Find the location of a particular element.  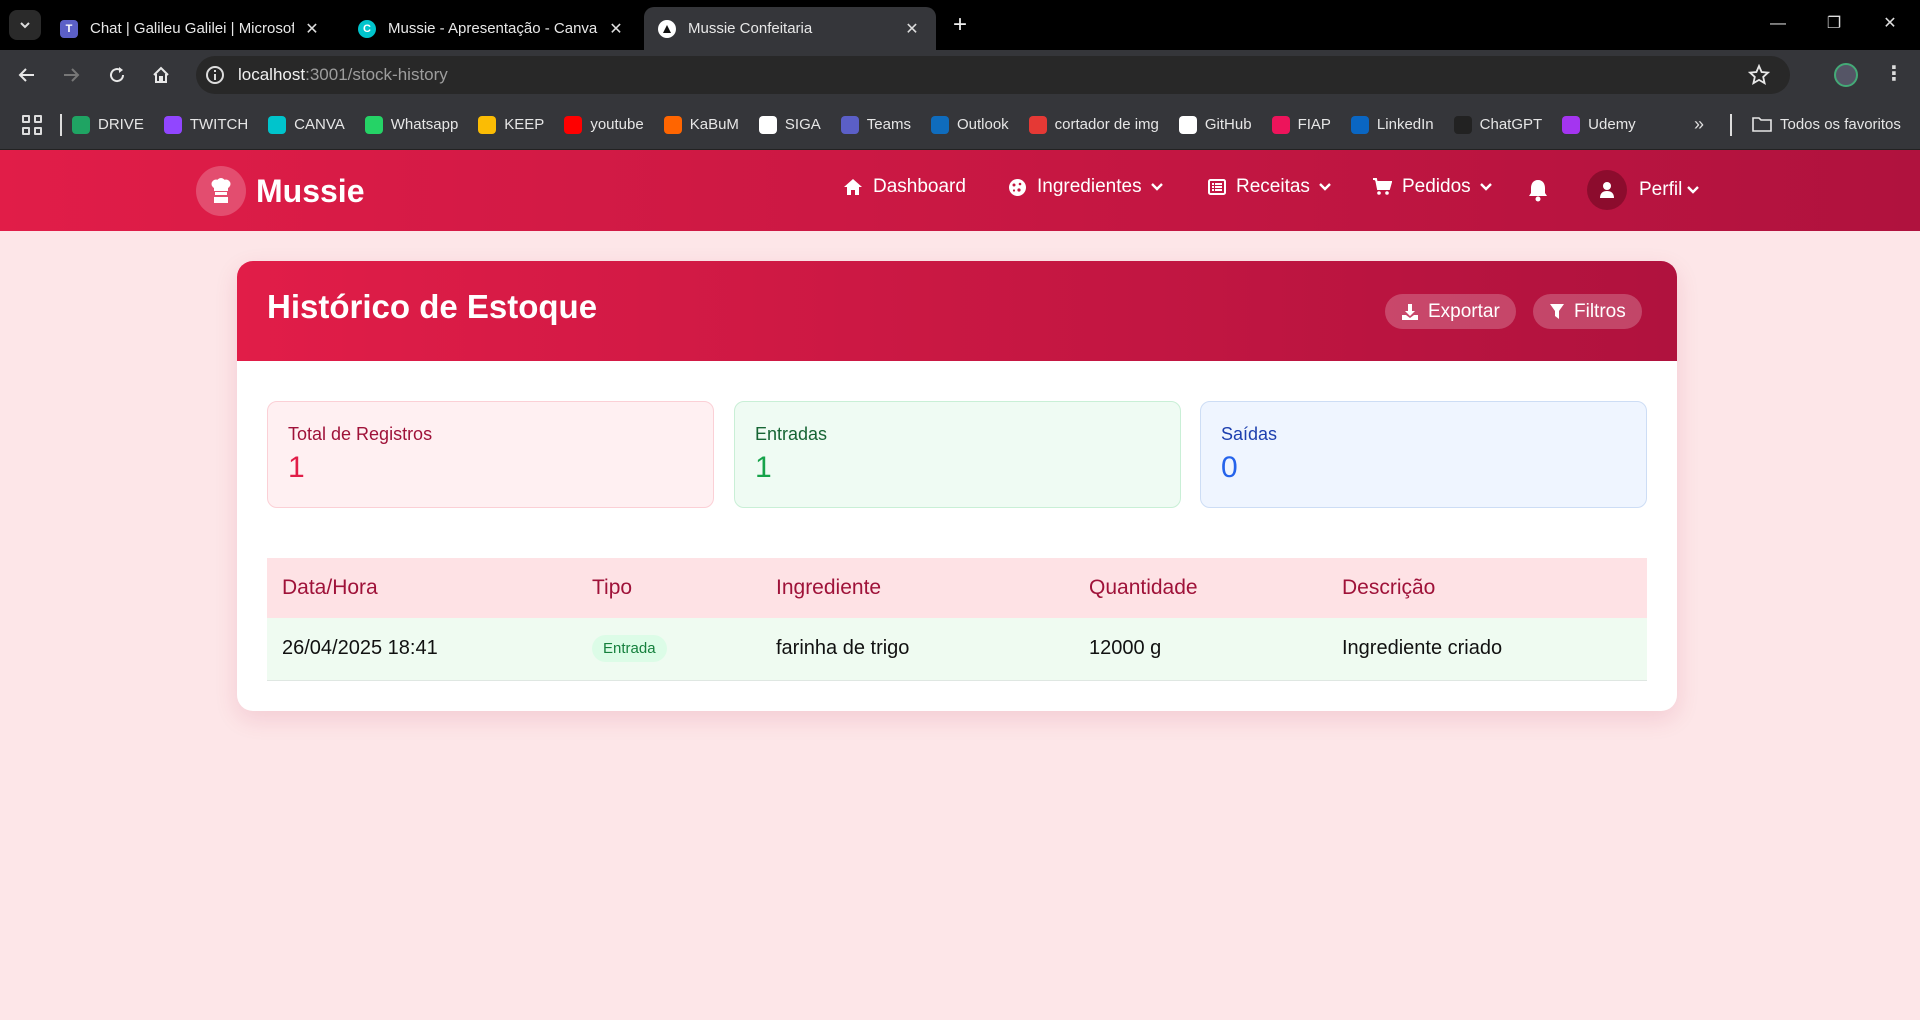

browser-toolbar: localhost:3001/stock-history ⋮ is located at coordinates (960, 75).